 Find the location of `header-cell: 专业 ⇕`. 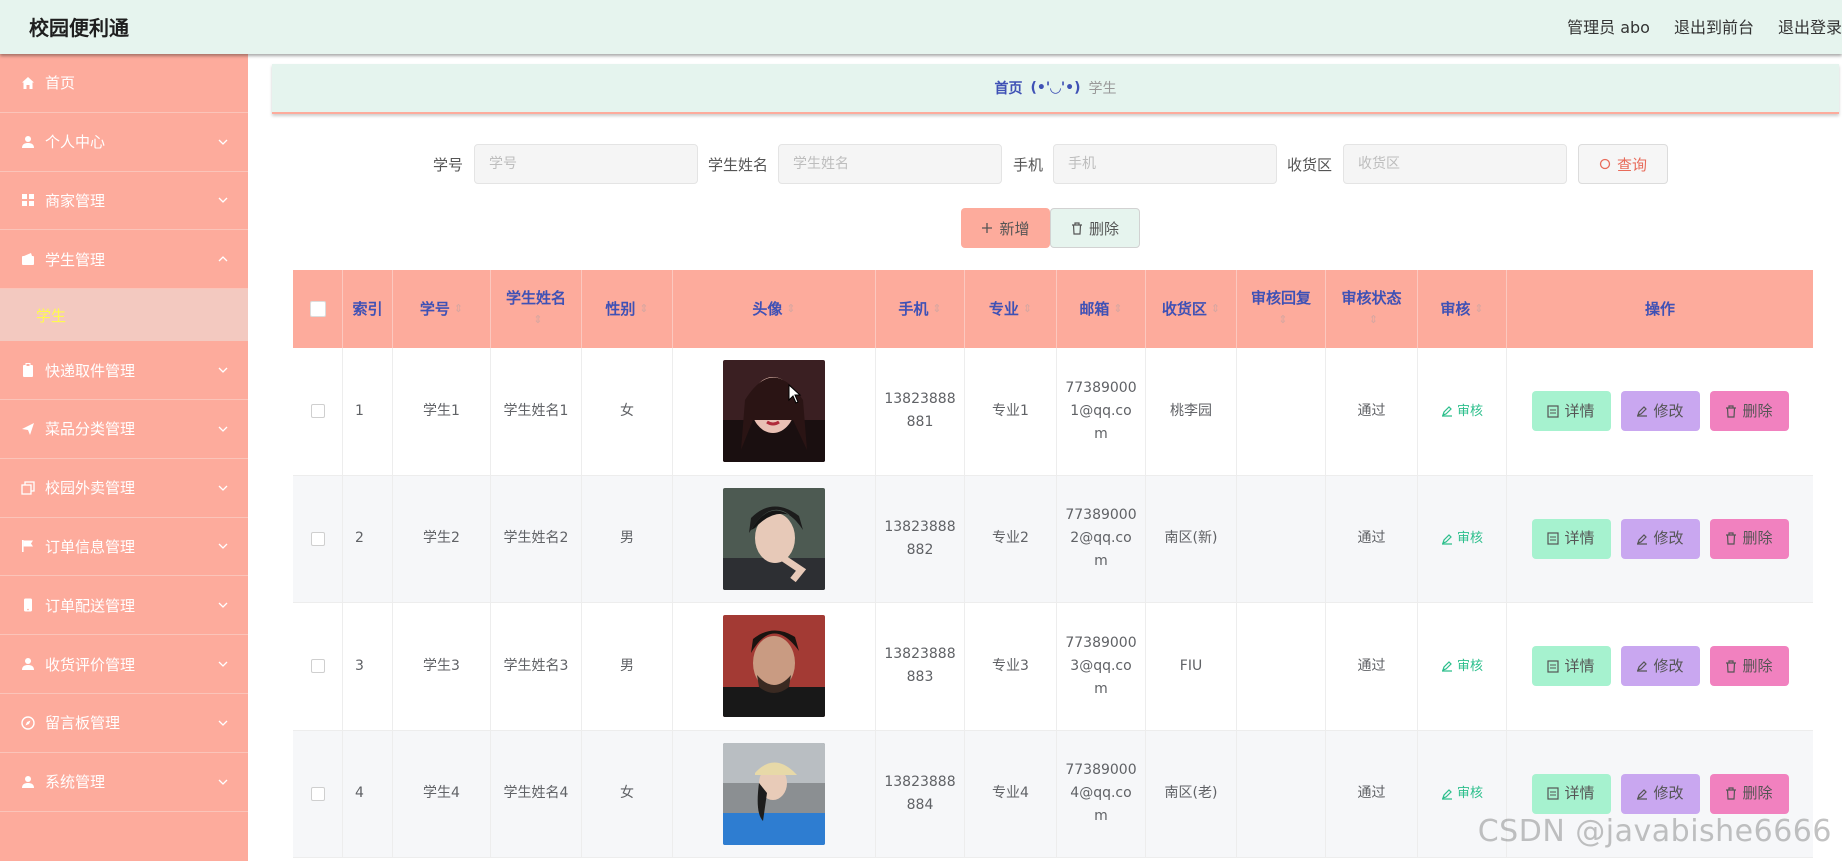

header-cell: 专业 ⇕ is located at coordinates (1011, 309).